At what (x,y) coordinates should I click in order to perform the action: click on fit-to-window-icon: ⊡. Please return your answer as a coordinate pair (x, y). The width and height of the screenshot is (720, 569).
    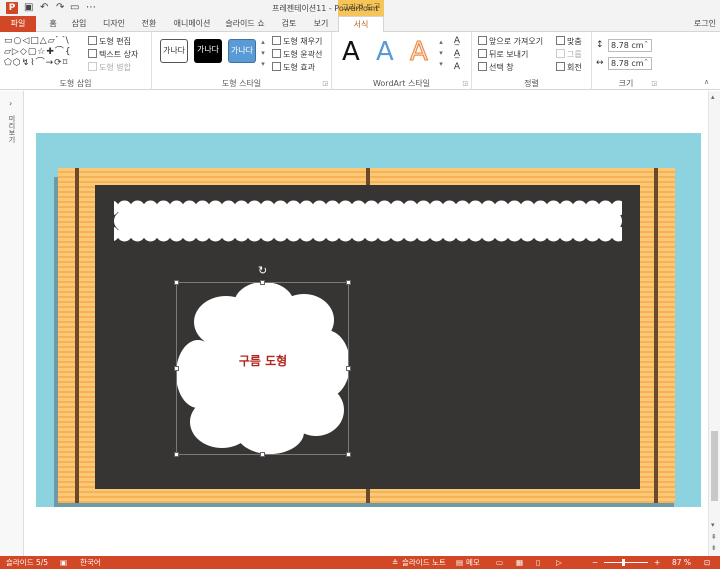
    Looking at the image, I should click on (707, 562).